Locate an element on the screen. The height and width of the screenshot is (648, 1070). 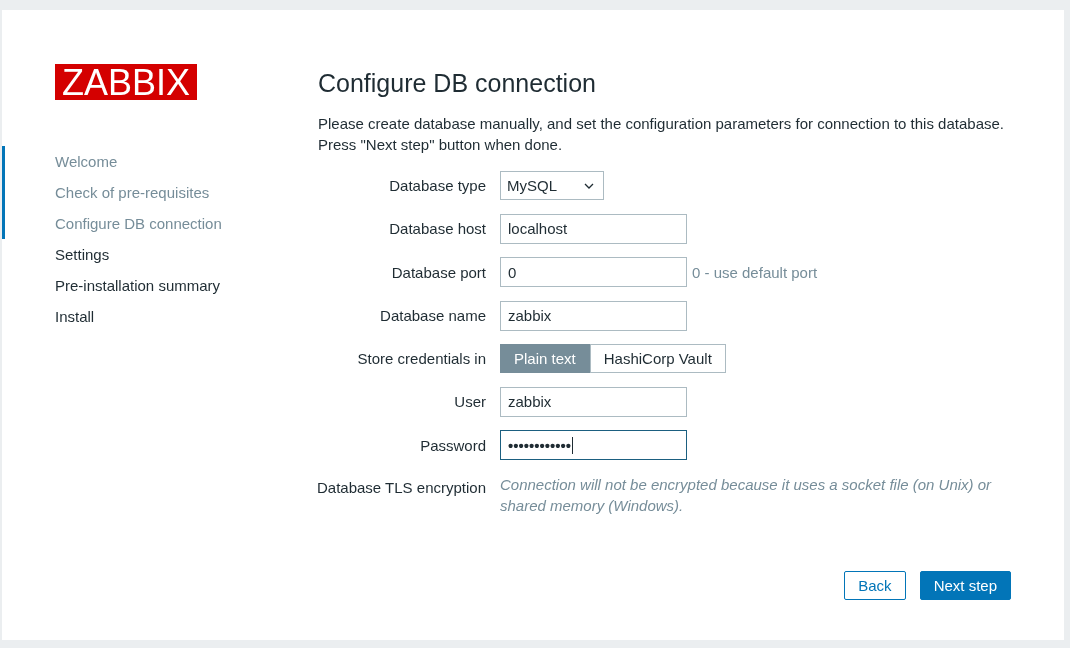
password-field: •••••••••••• is located at coordinates (593, 445).